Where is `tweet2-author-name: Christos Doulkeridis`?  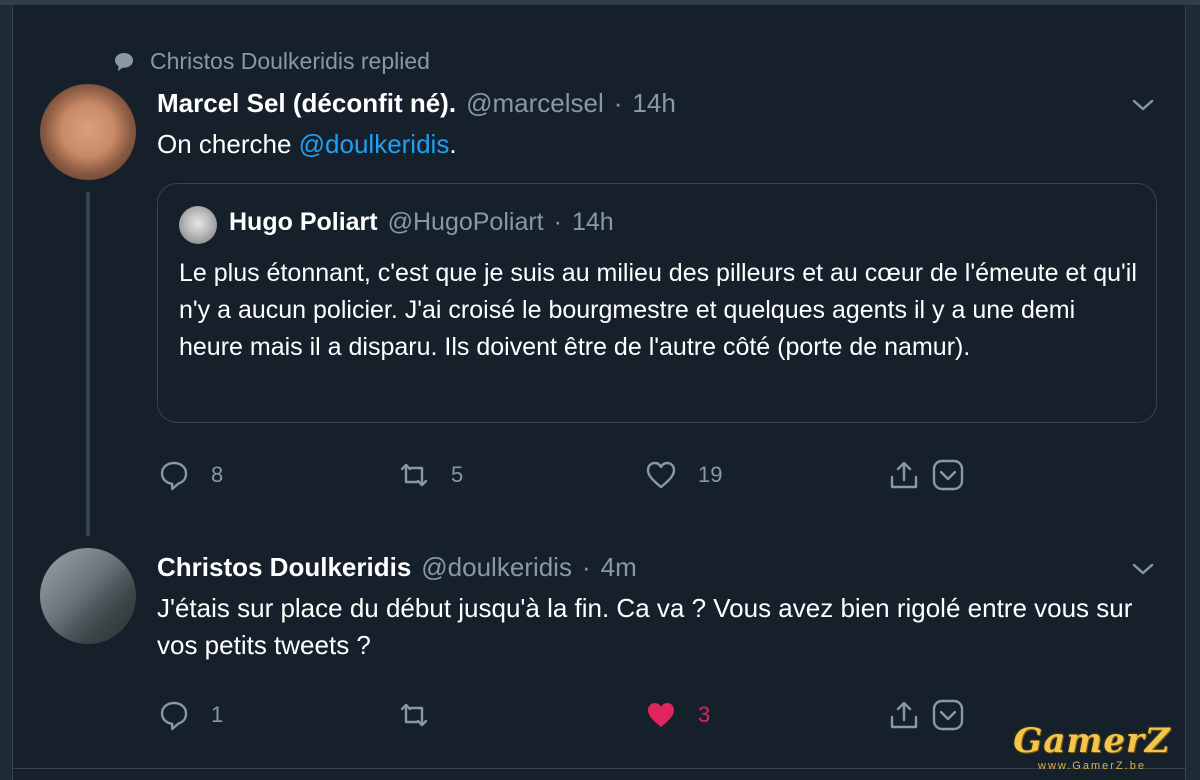 tweet2-author-name: Christos Doulkeridis is located at coordinates (284, 567).